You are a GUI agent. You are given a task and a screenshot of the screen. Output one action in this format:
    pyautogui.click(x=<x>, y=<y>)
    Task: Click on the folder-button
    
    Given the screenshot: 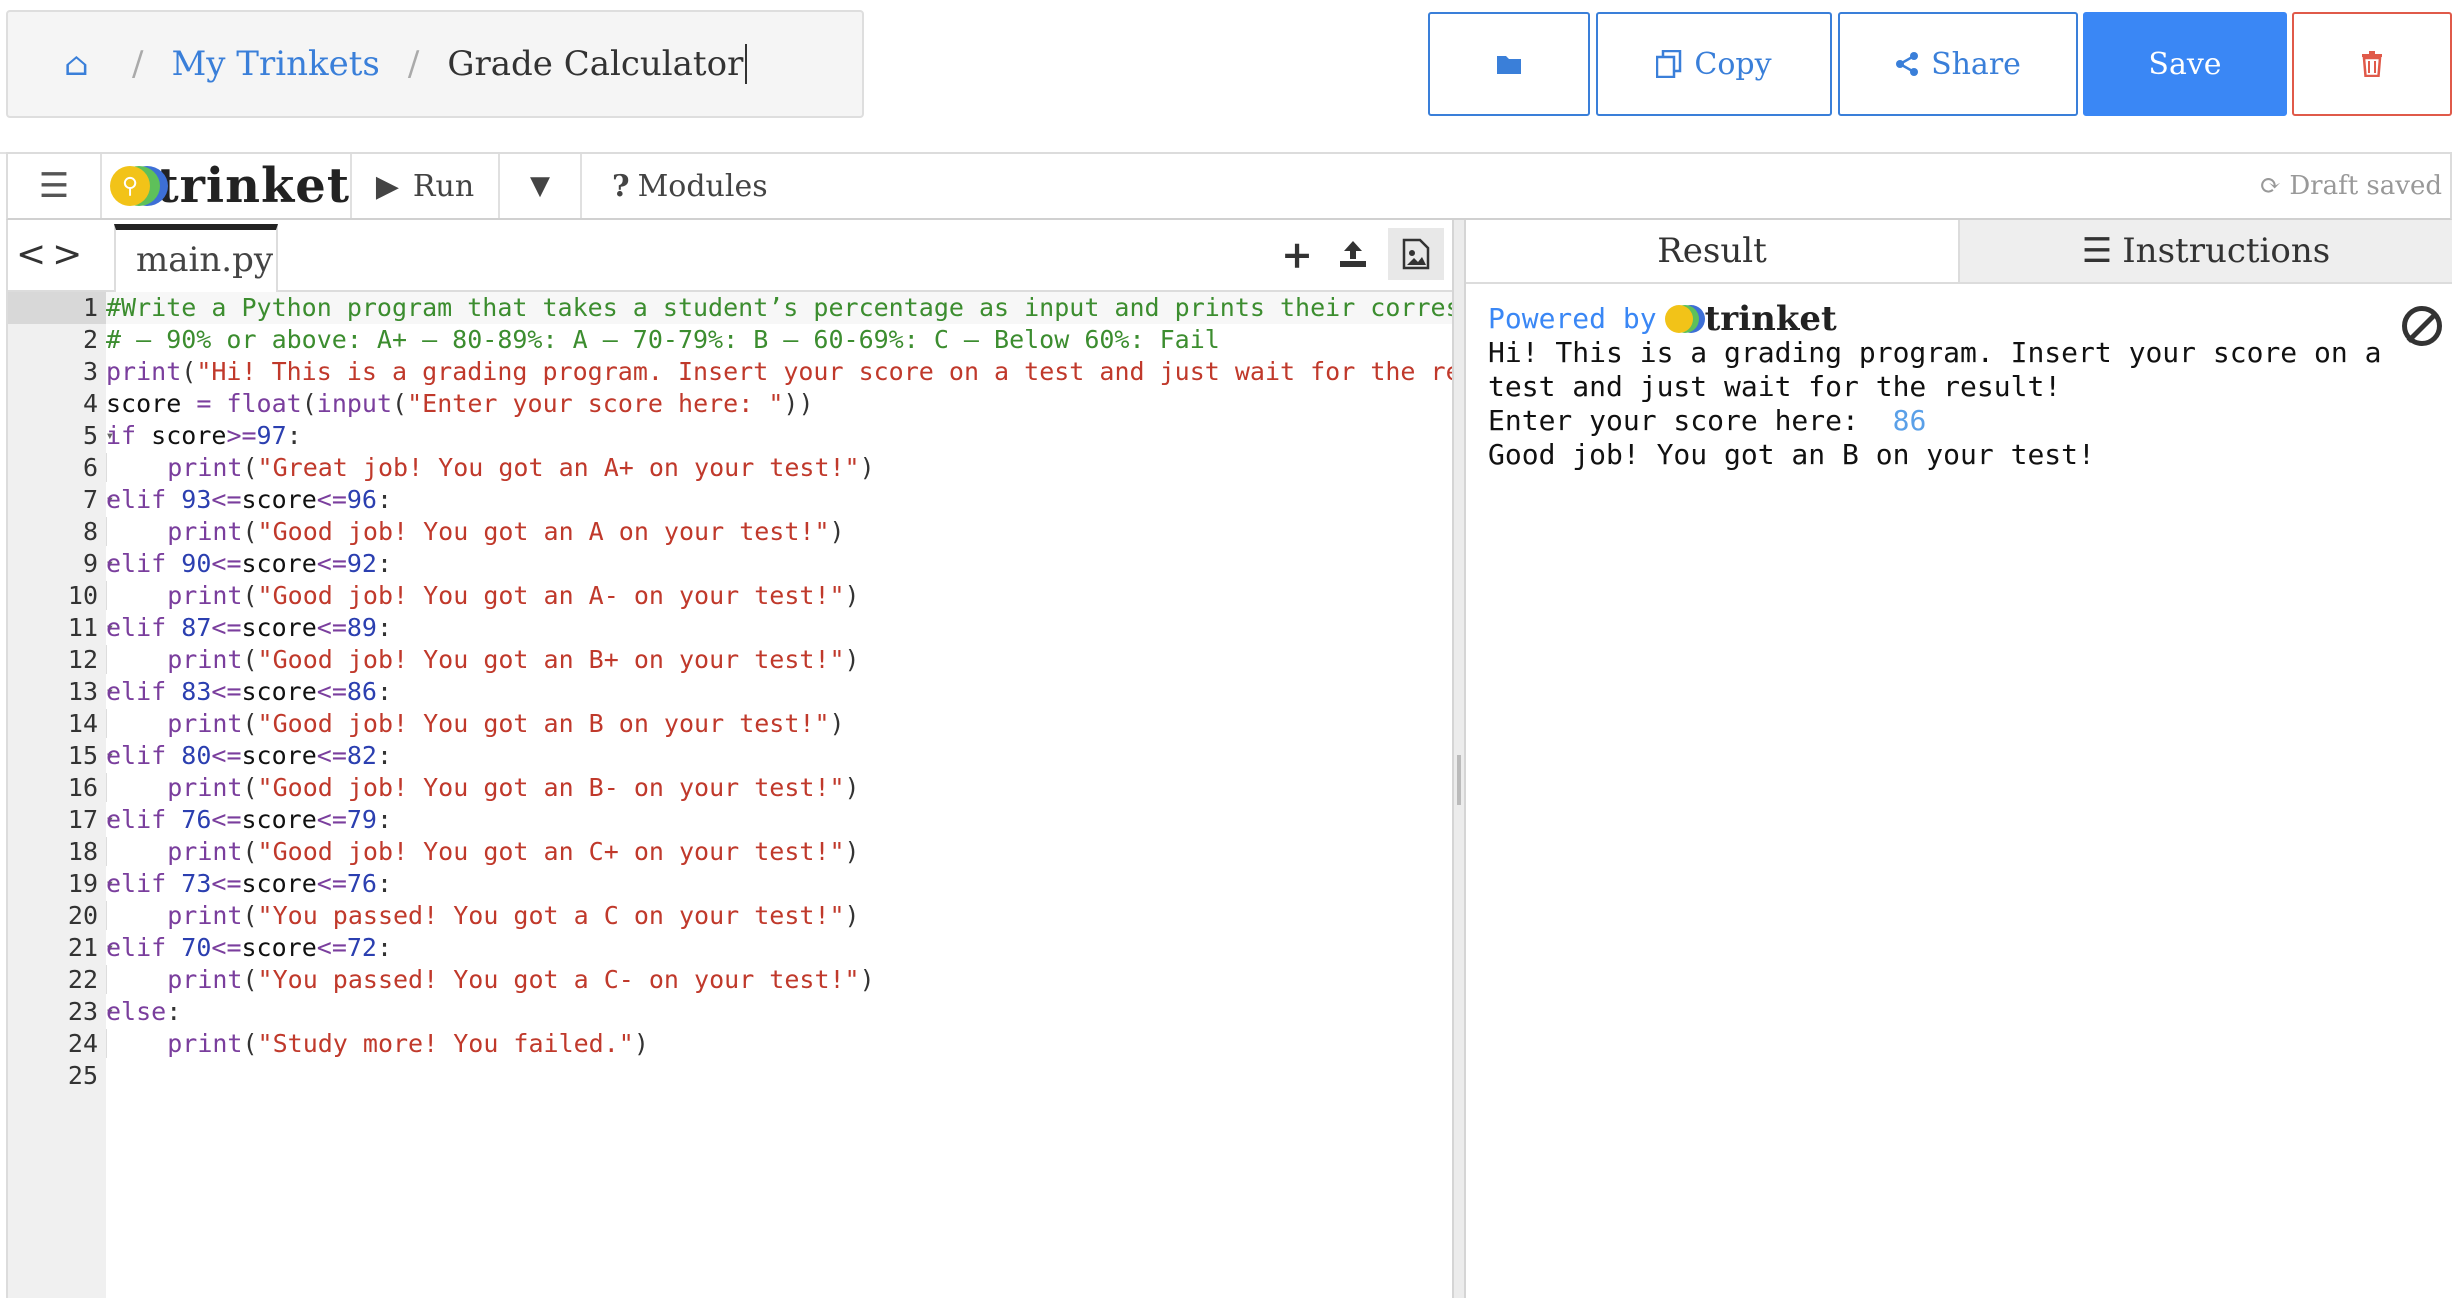 What is the action you would take?
    pyautogui.click(x=1509, y=64)
    